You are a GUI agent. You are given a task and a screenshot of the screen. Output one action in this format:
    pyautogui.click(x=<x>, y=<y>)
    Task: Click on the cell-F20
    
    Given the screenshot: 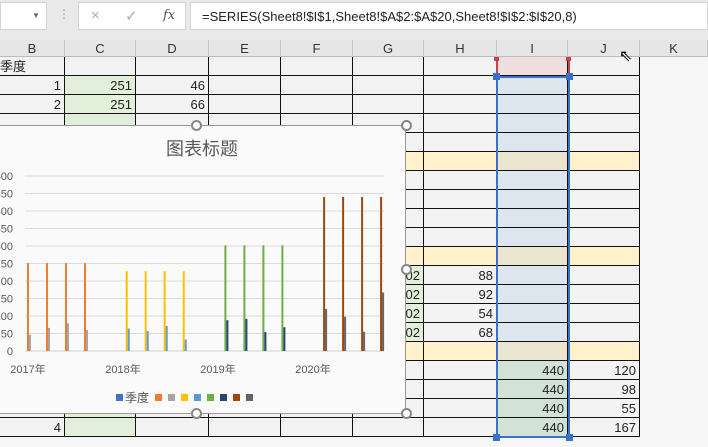 What is the action you would take?
    pyautogui.click(x=317, y=427)
    